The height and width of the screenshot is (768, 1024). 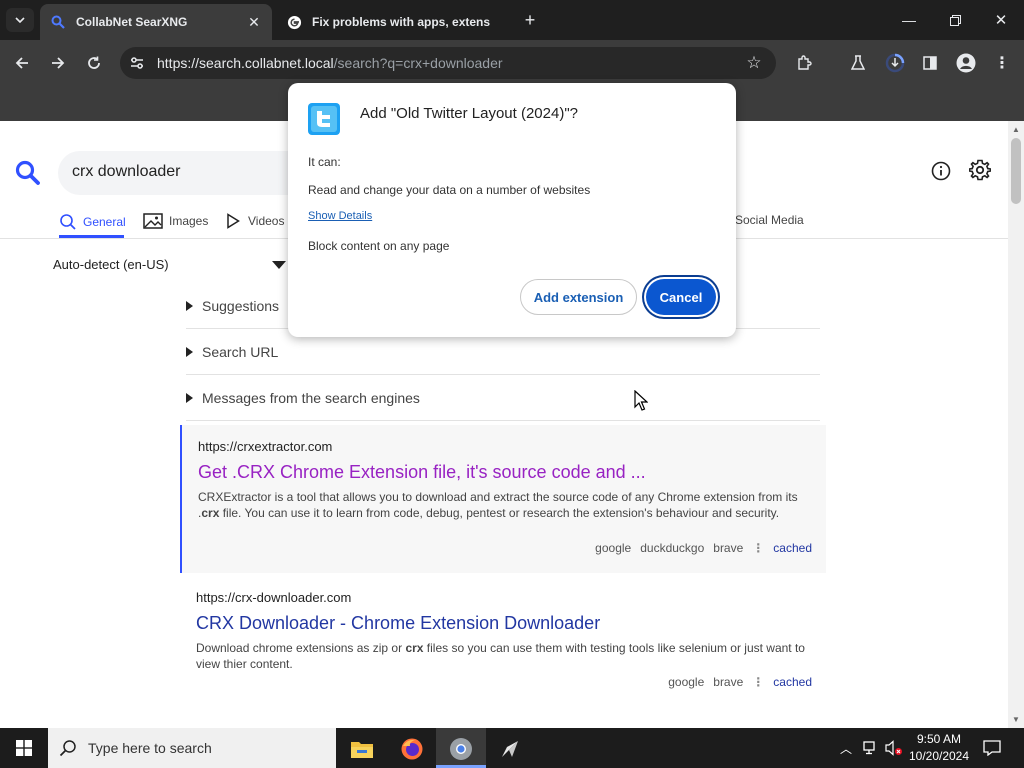 What do you see at coordinates (1016, 171) in the screenshot?
I see `scrollbar-thumb` at bounding box center [1016, 171].